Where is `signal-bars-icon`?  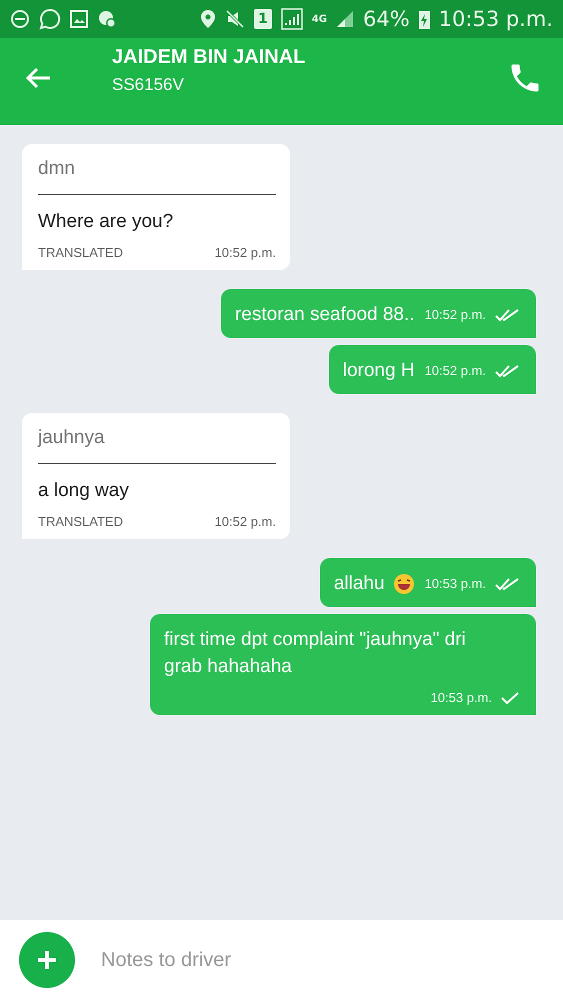
signal-bars-icon is located at coordinates (345, 19).